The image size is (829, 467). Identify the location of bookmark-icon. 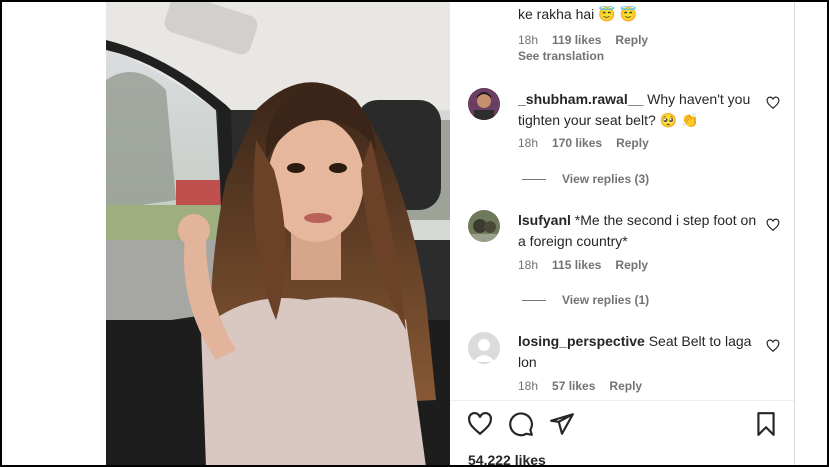
(766, 424).